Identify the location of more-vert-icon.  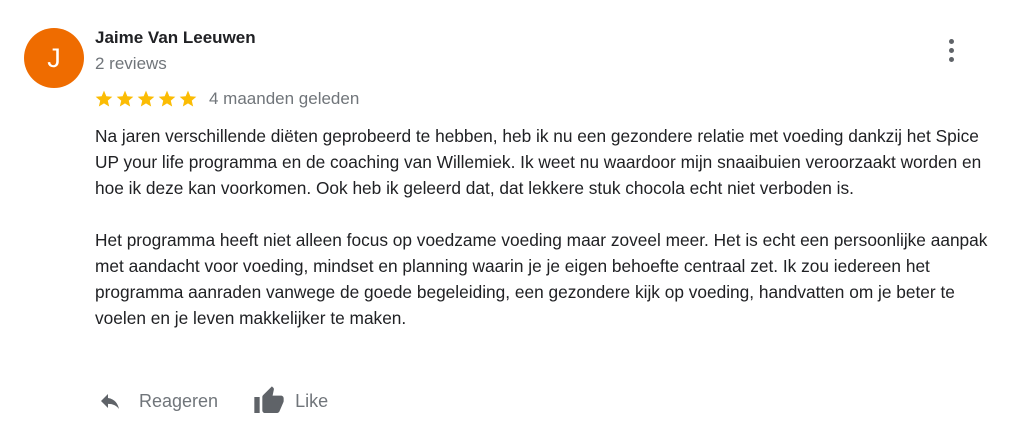
(951, 41).